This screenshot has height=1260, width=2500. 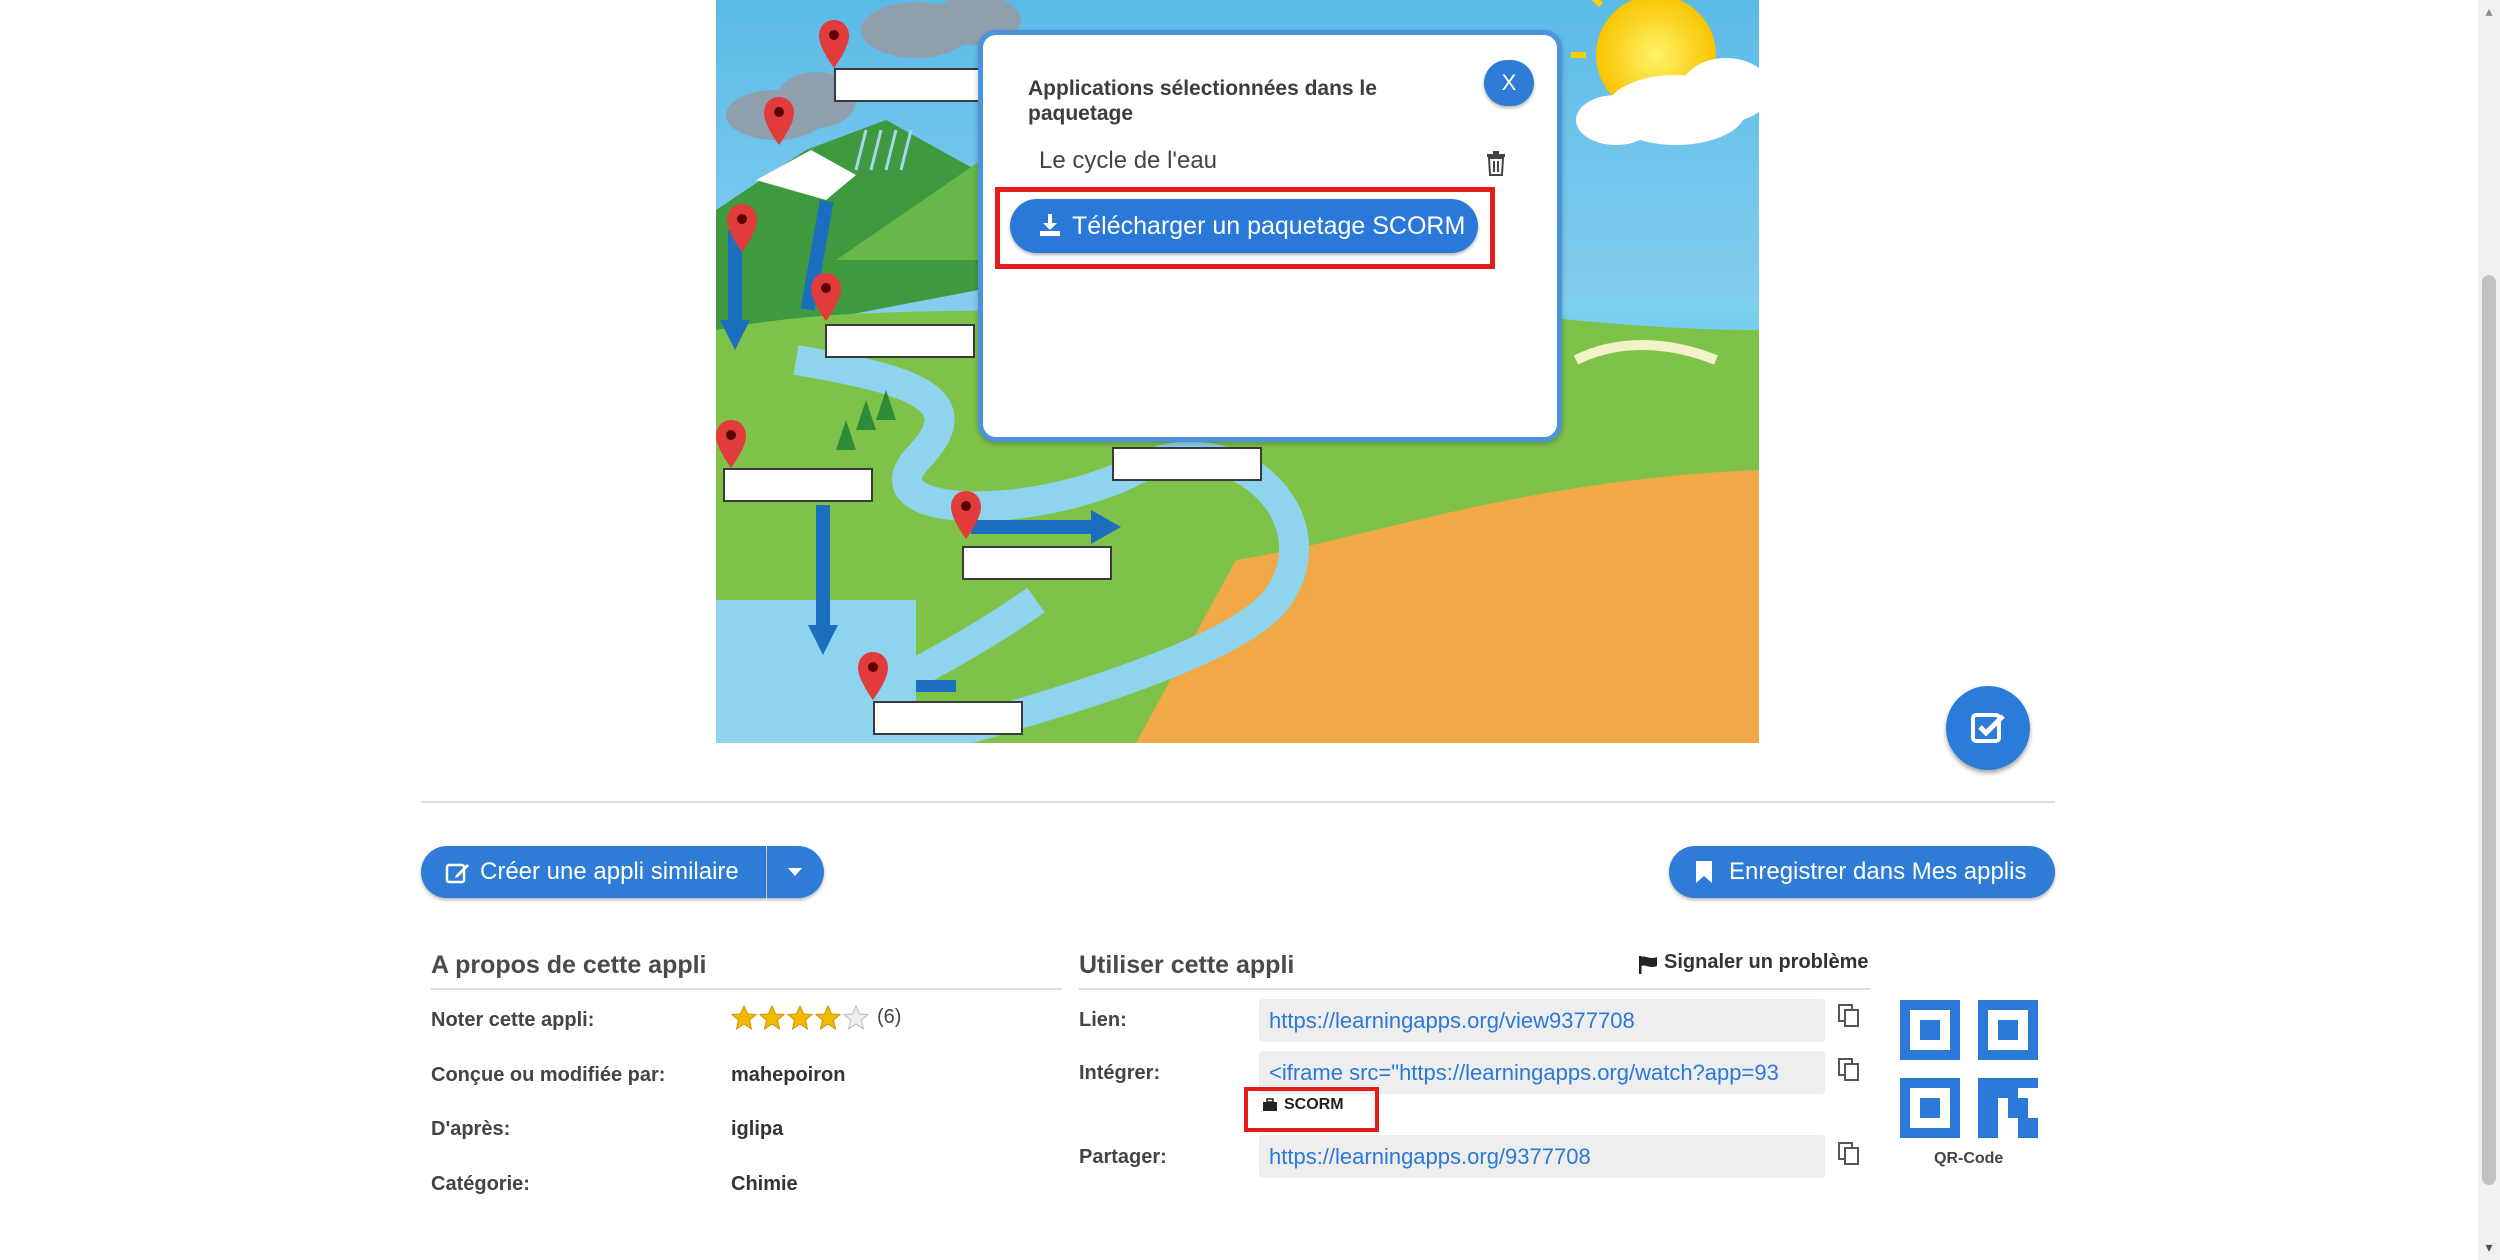 What do you see at coordinates (856, 1018) in the screenshot?
I see `star-empty-icon` at bounding box center [856, 1018].